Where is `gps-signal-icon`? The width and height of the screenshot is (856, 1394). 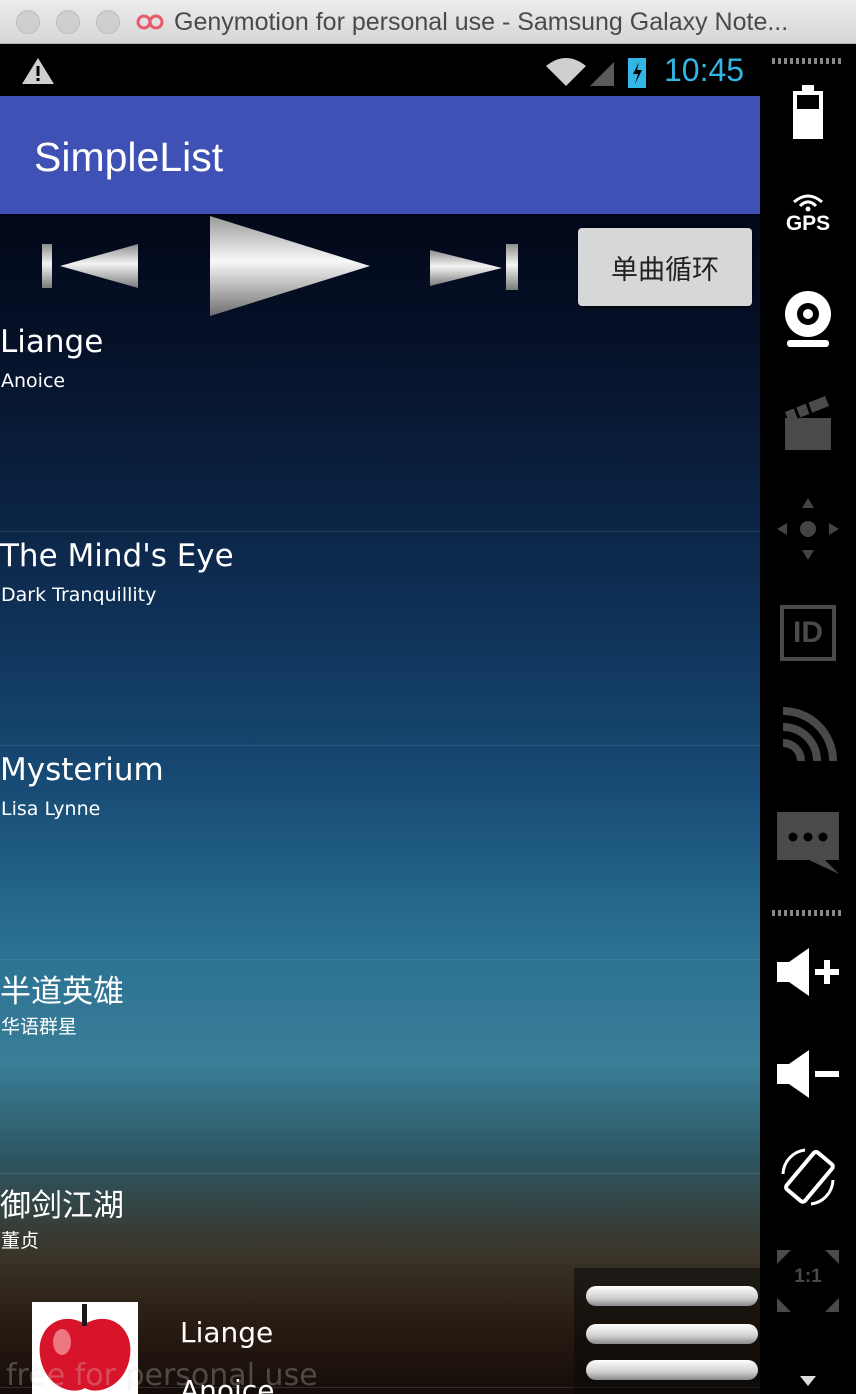
gps-signal-icon is located at coordinates (808, 203).